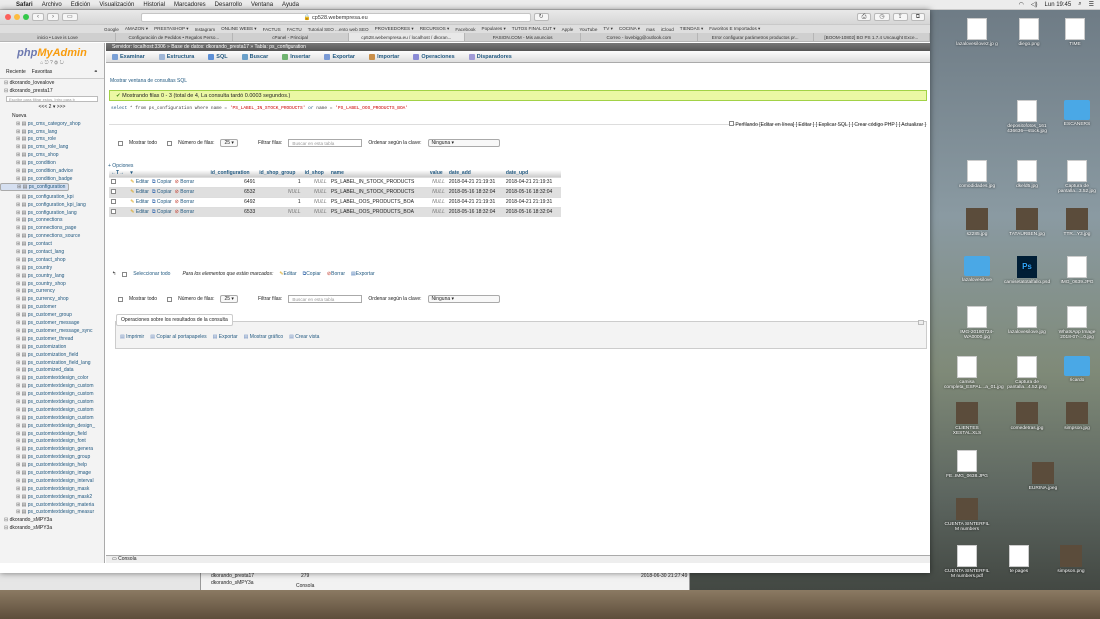  What do you see at coordinates (967, 419) in the screenshot?
I see `desktop-file-icon: CLIENTES XESTAL.XLS` at bounding box center [967, 419].